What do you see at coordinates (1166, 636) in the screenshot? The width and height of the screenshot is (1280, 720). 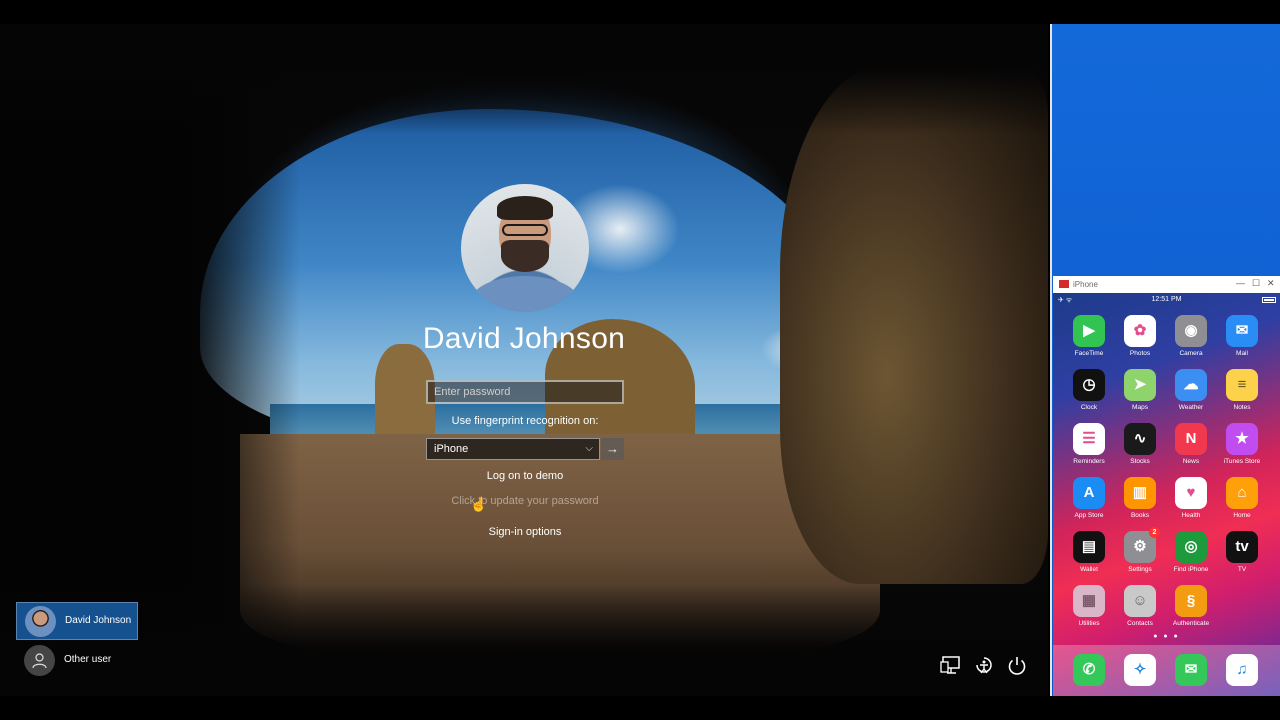 I see `page-indicator: ● ● ●` at bounding box center [1166, 636].